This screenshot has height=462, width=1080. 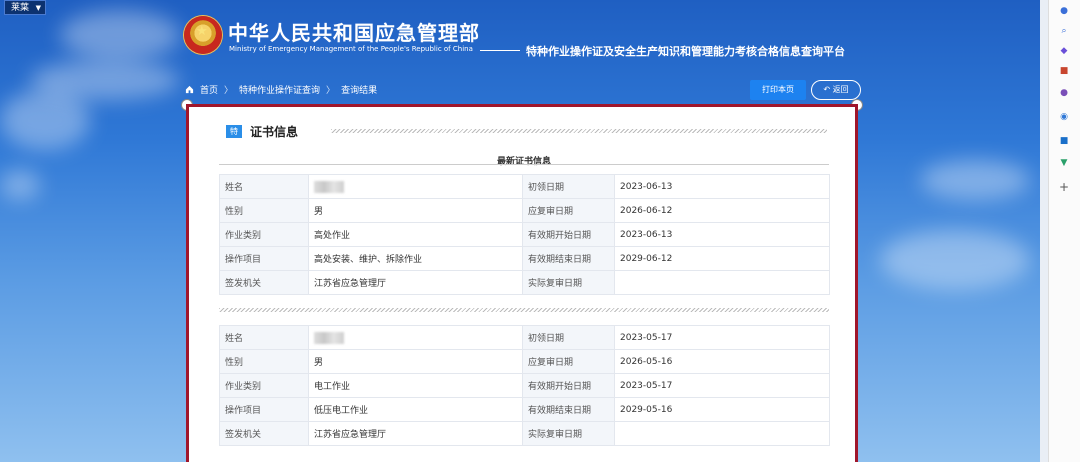 I want to click on tag-icon: ◆, so click(x=1064, y=51).